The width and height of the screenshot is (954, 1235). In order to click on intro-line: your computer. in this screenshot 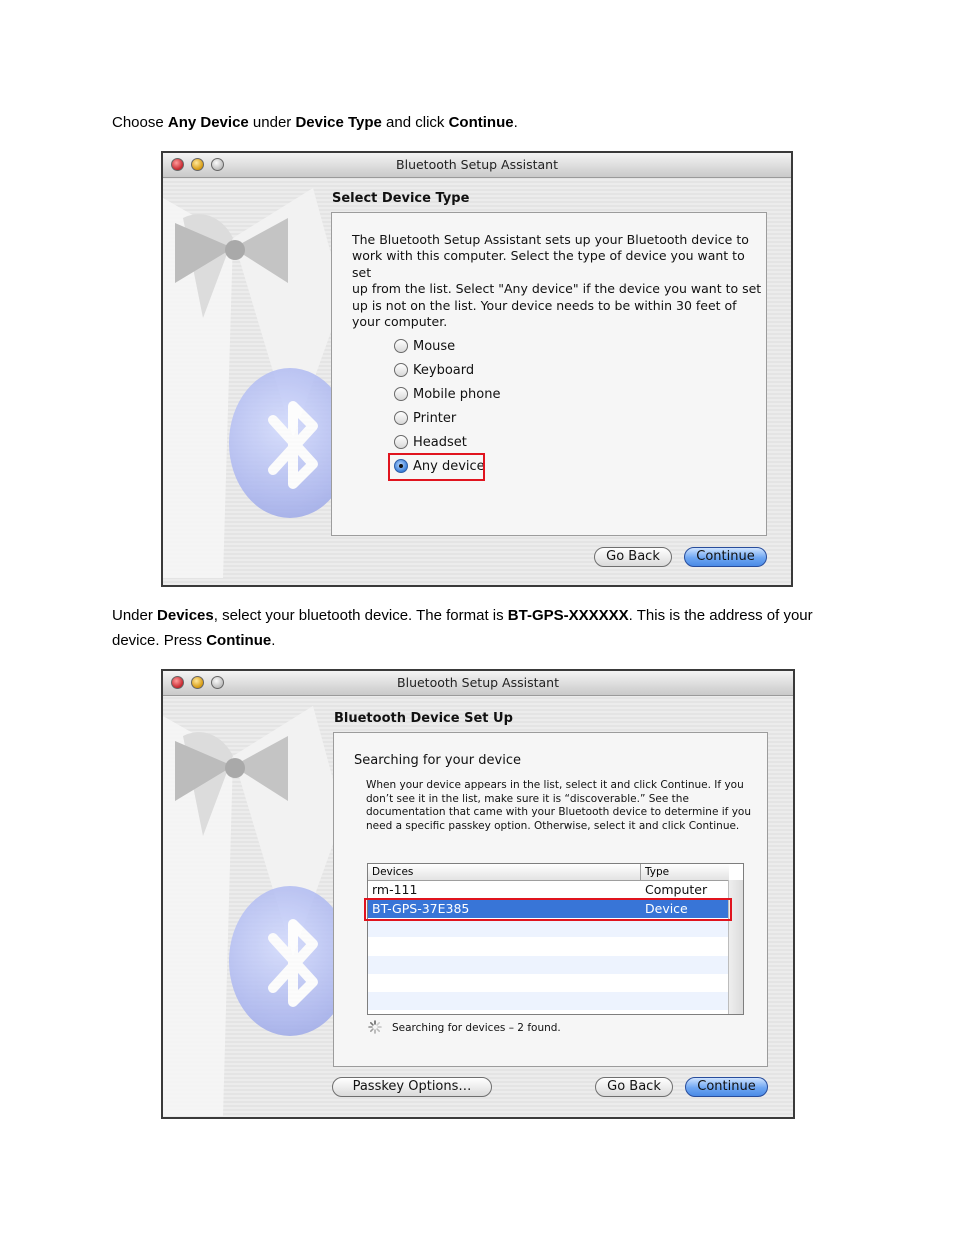, I will do `click(400, 322)`.